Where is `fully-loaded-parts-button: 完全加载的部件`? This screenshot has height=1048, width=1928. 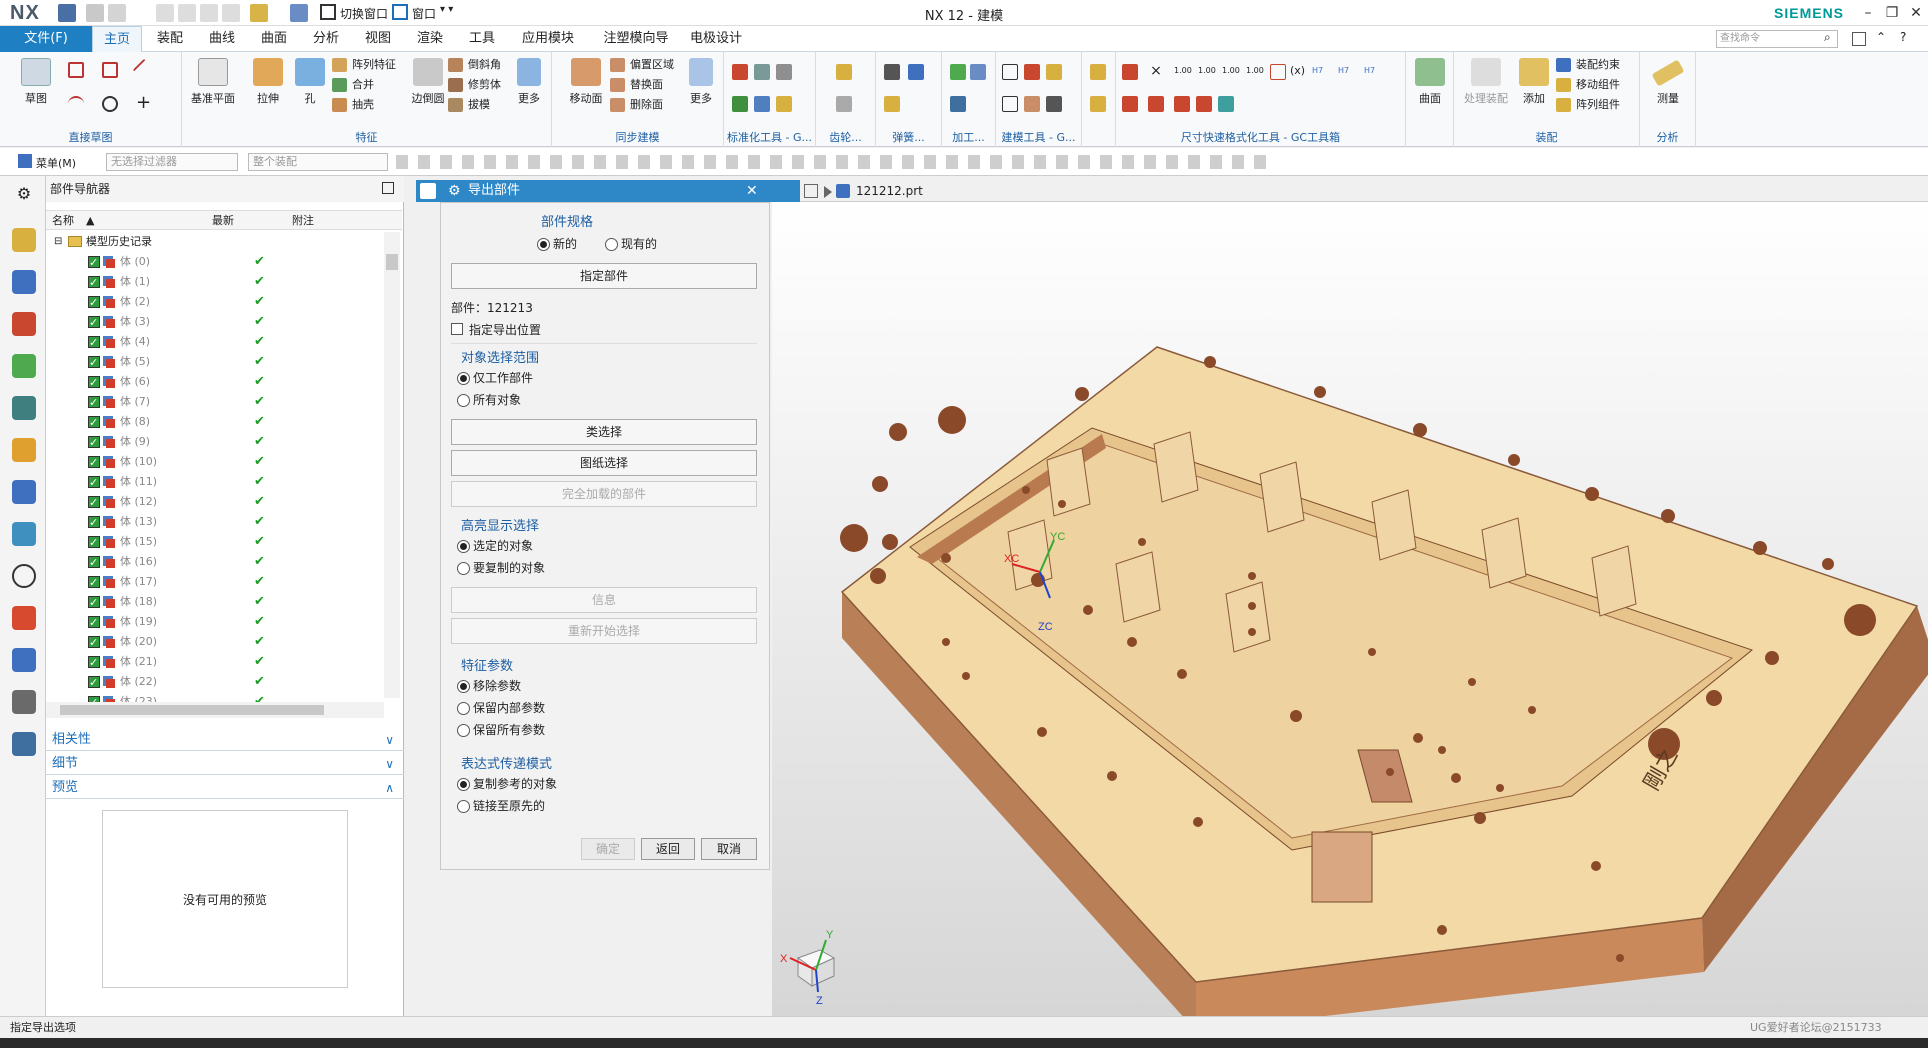 fully-loaded-parts-button: 完全加载的部件 is located at coordinates (604, 494).